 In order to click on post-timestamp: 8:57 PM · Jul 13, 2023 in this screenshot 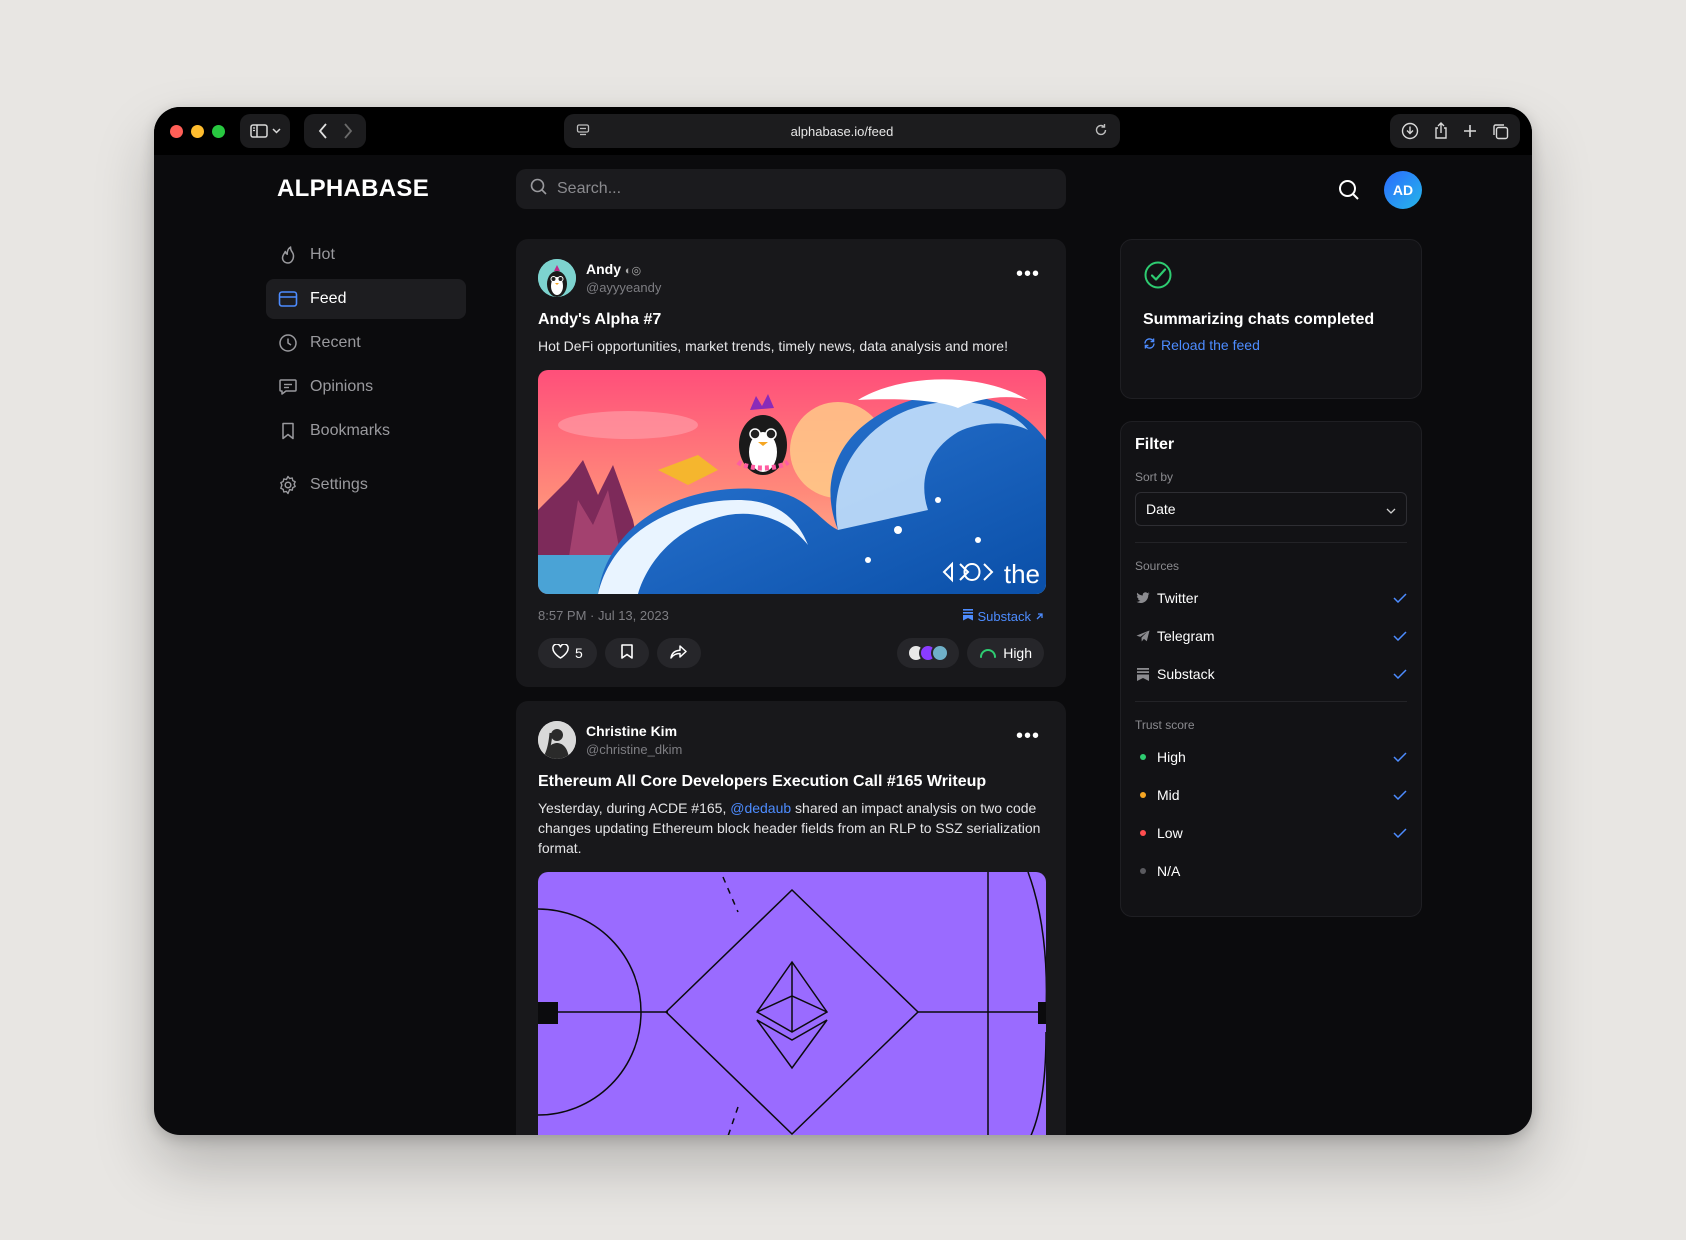, I will do `click(603, 615)`.